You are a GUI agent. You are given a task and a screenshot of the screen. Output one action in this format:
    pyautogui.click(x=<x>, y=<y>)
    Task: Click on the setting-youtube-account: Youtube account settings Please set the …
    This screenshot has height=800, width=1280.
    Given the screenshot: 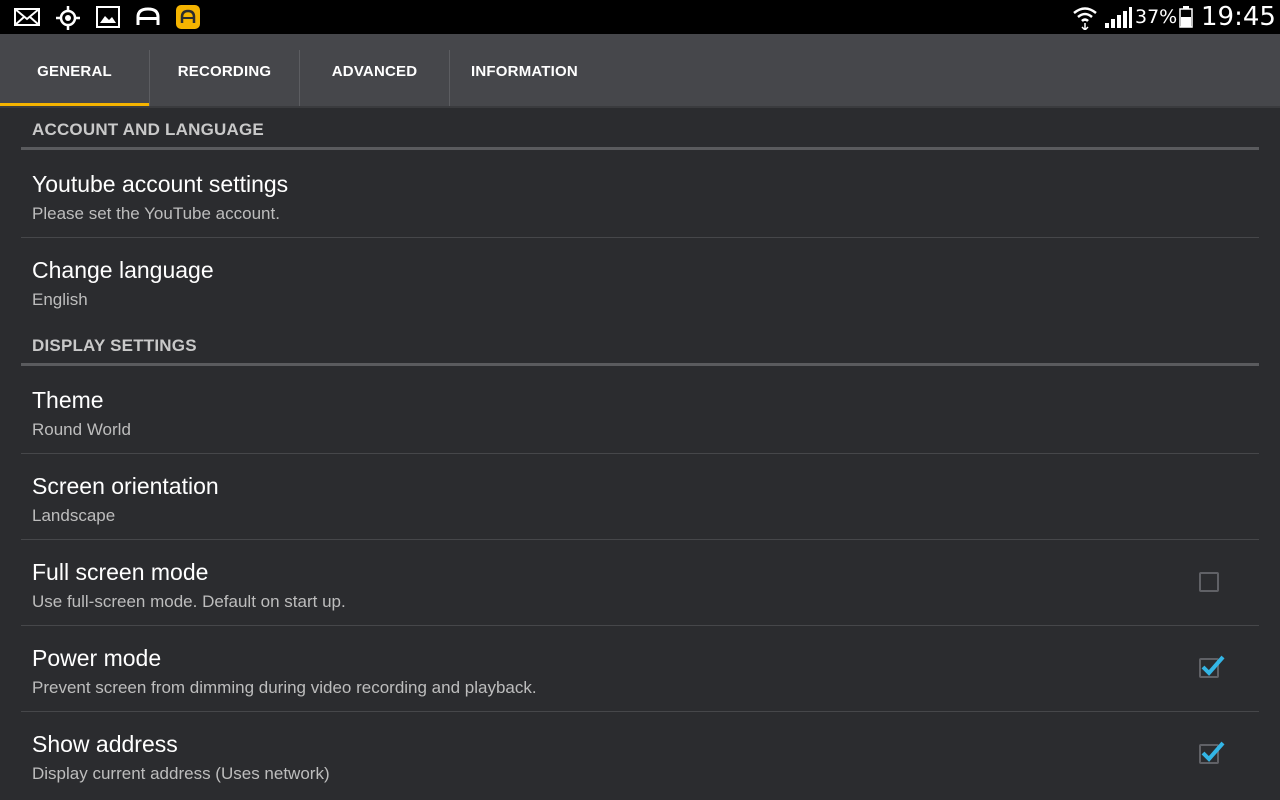 What is the action you would take?
    pyautogui.click(x=640, y=195)
    